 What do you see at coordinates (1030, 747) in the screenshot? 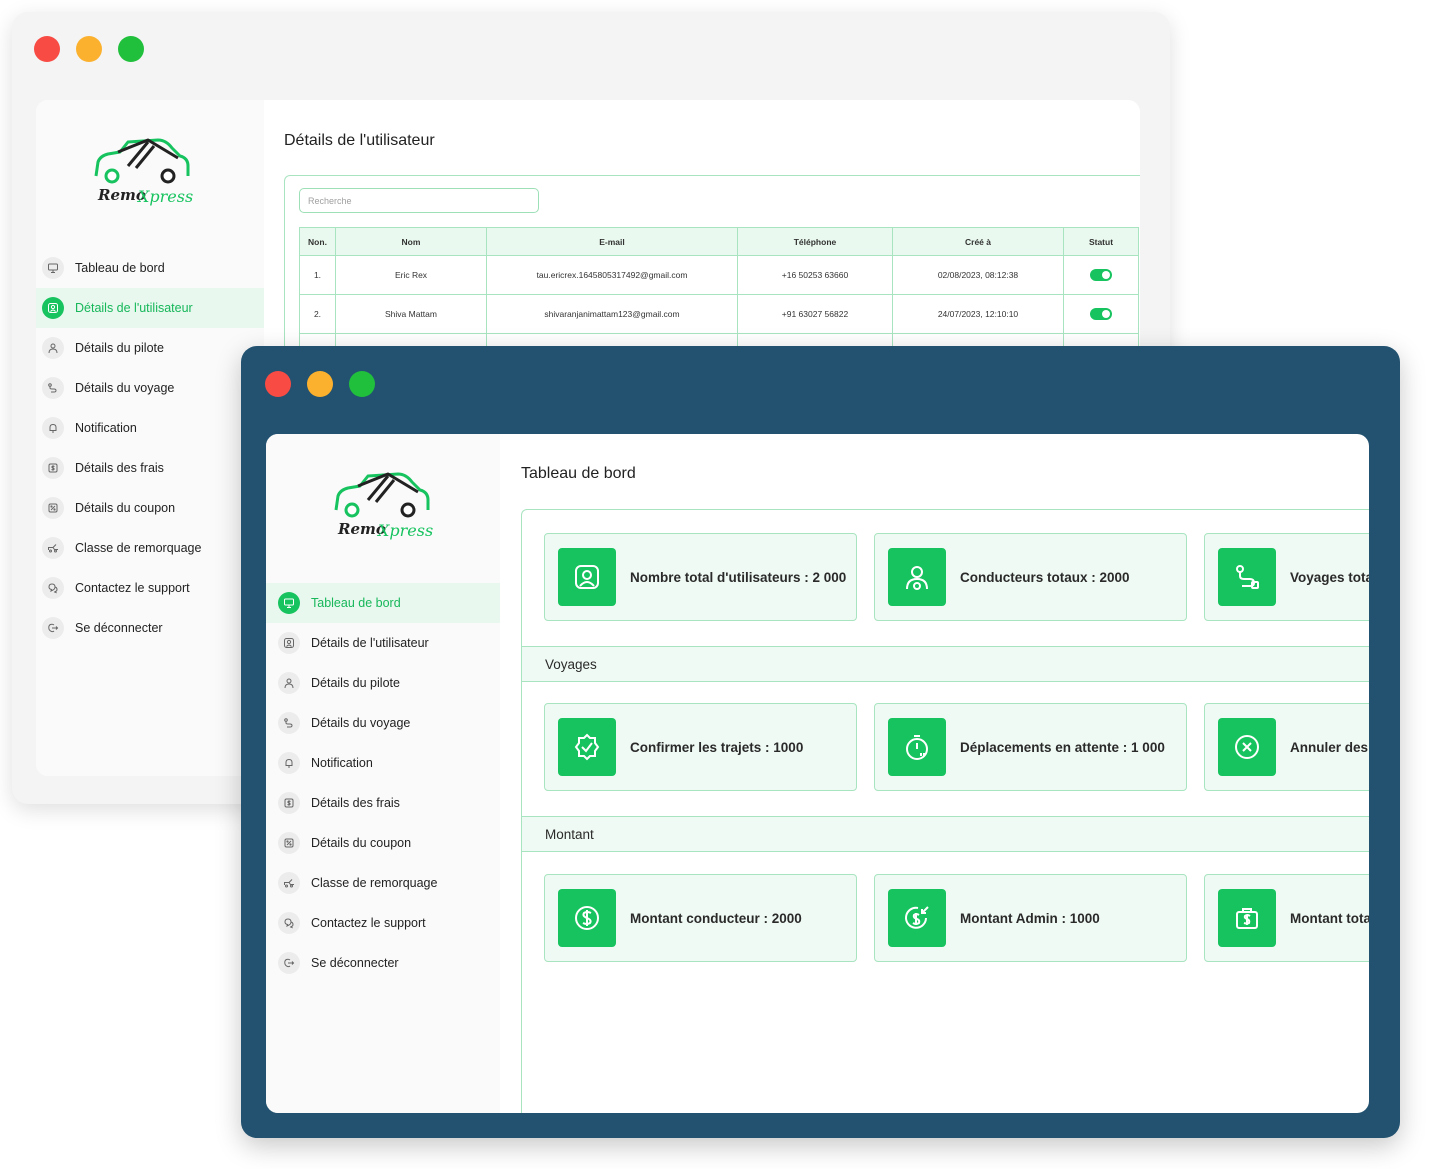
I see `pending-trips-card: Déplacements en attente : 1 000` at bounding box center [1030, 747].